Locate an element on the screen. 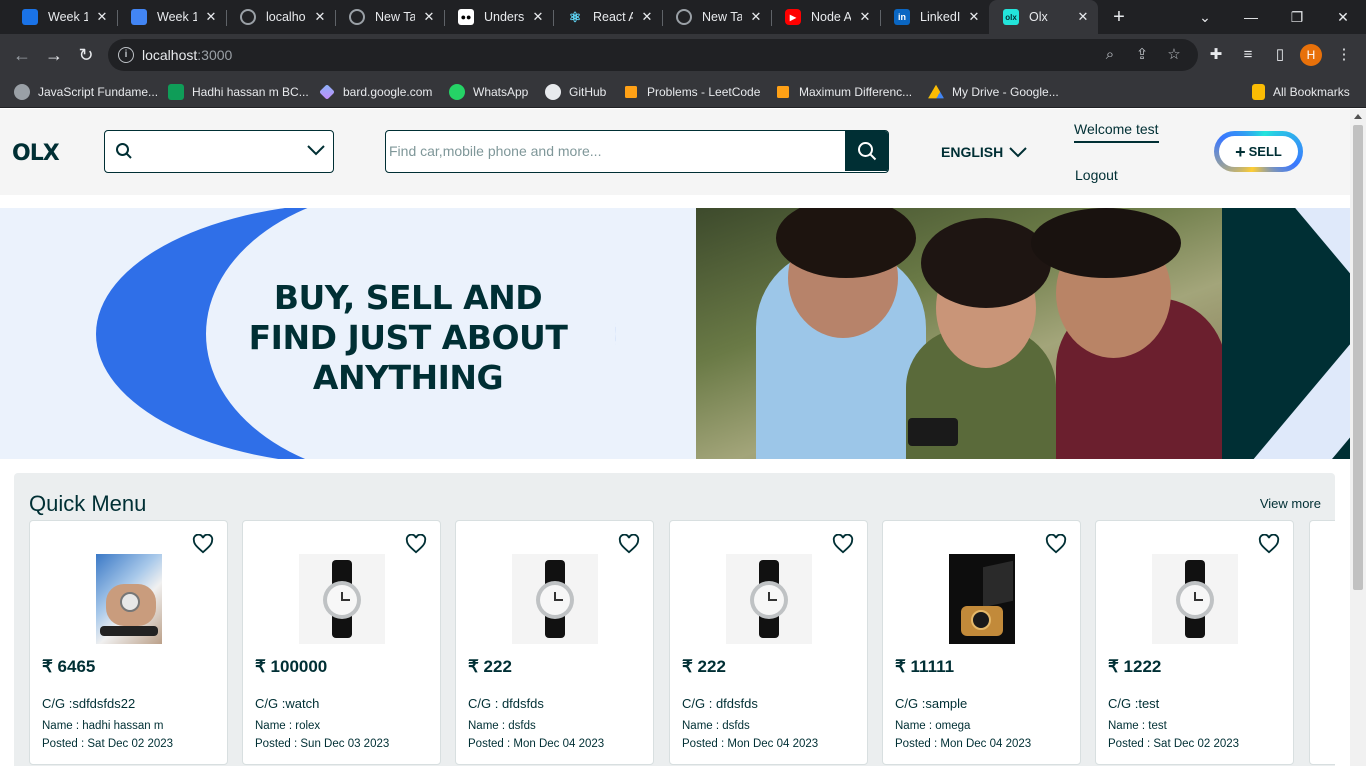 This screenshot has width=1366, height=766. product-name: Name : rolex is located at coordinates (288, 726).